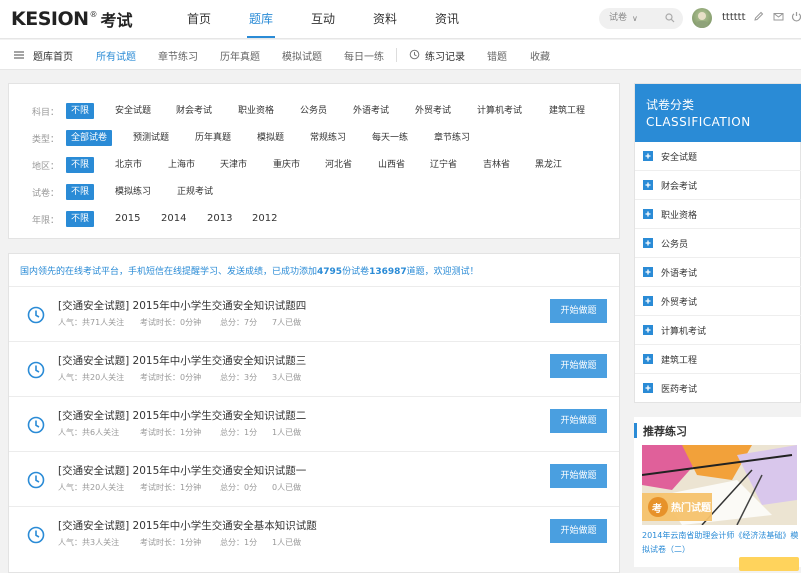  Describe the element at coordinates (53, 55) in the screenshot. I see `subnav-bank-home: 题库首页` at that location.